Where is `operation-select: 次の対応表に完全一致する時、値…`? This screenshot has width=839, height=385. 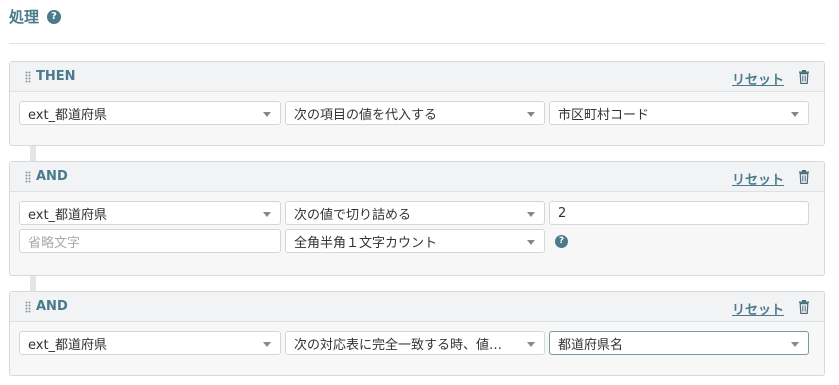
operation-select: 次の対応表に完全一致する時、値… is located at coordinates (415, 343).